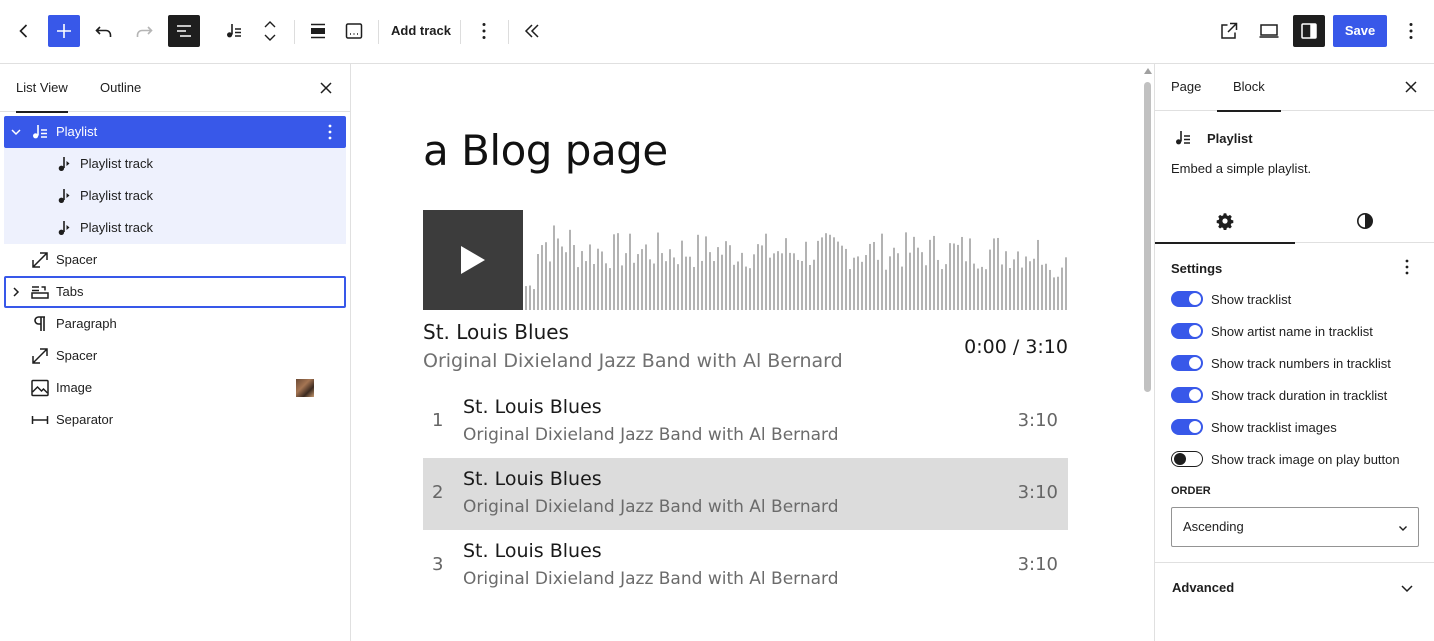 This screenshot has height=641, width=1434. What do you see at coordinates (1147, 237) in the screenshot?
I see `scrollbar-thumb` at bounding box center [1147, 237].